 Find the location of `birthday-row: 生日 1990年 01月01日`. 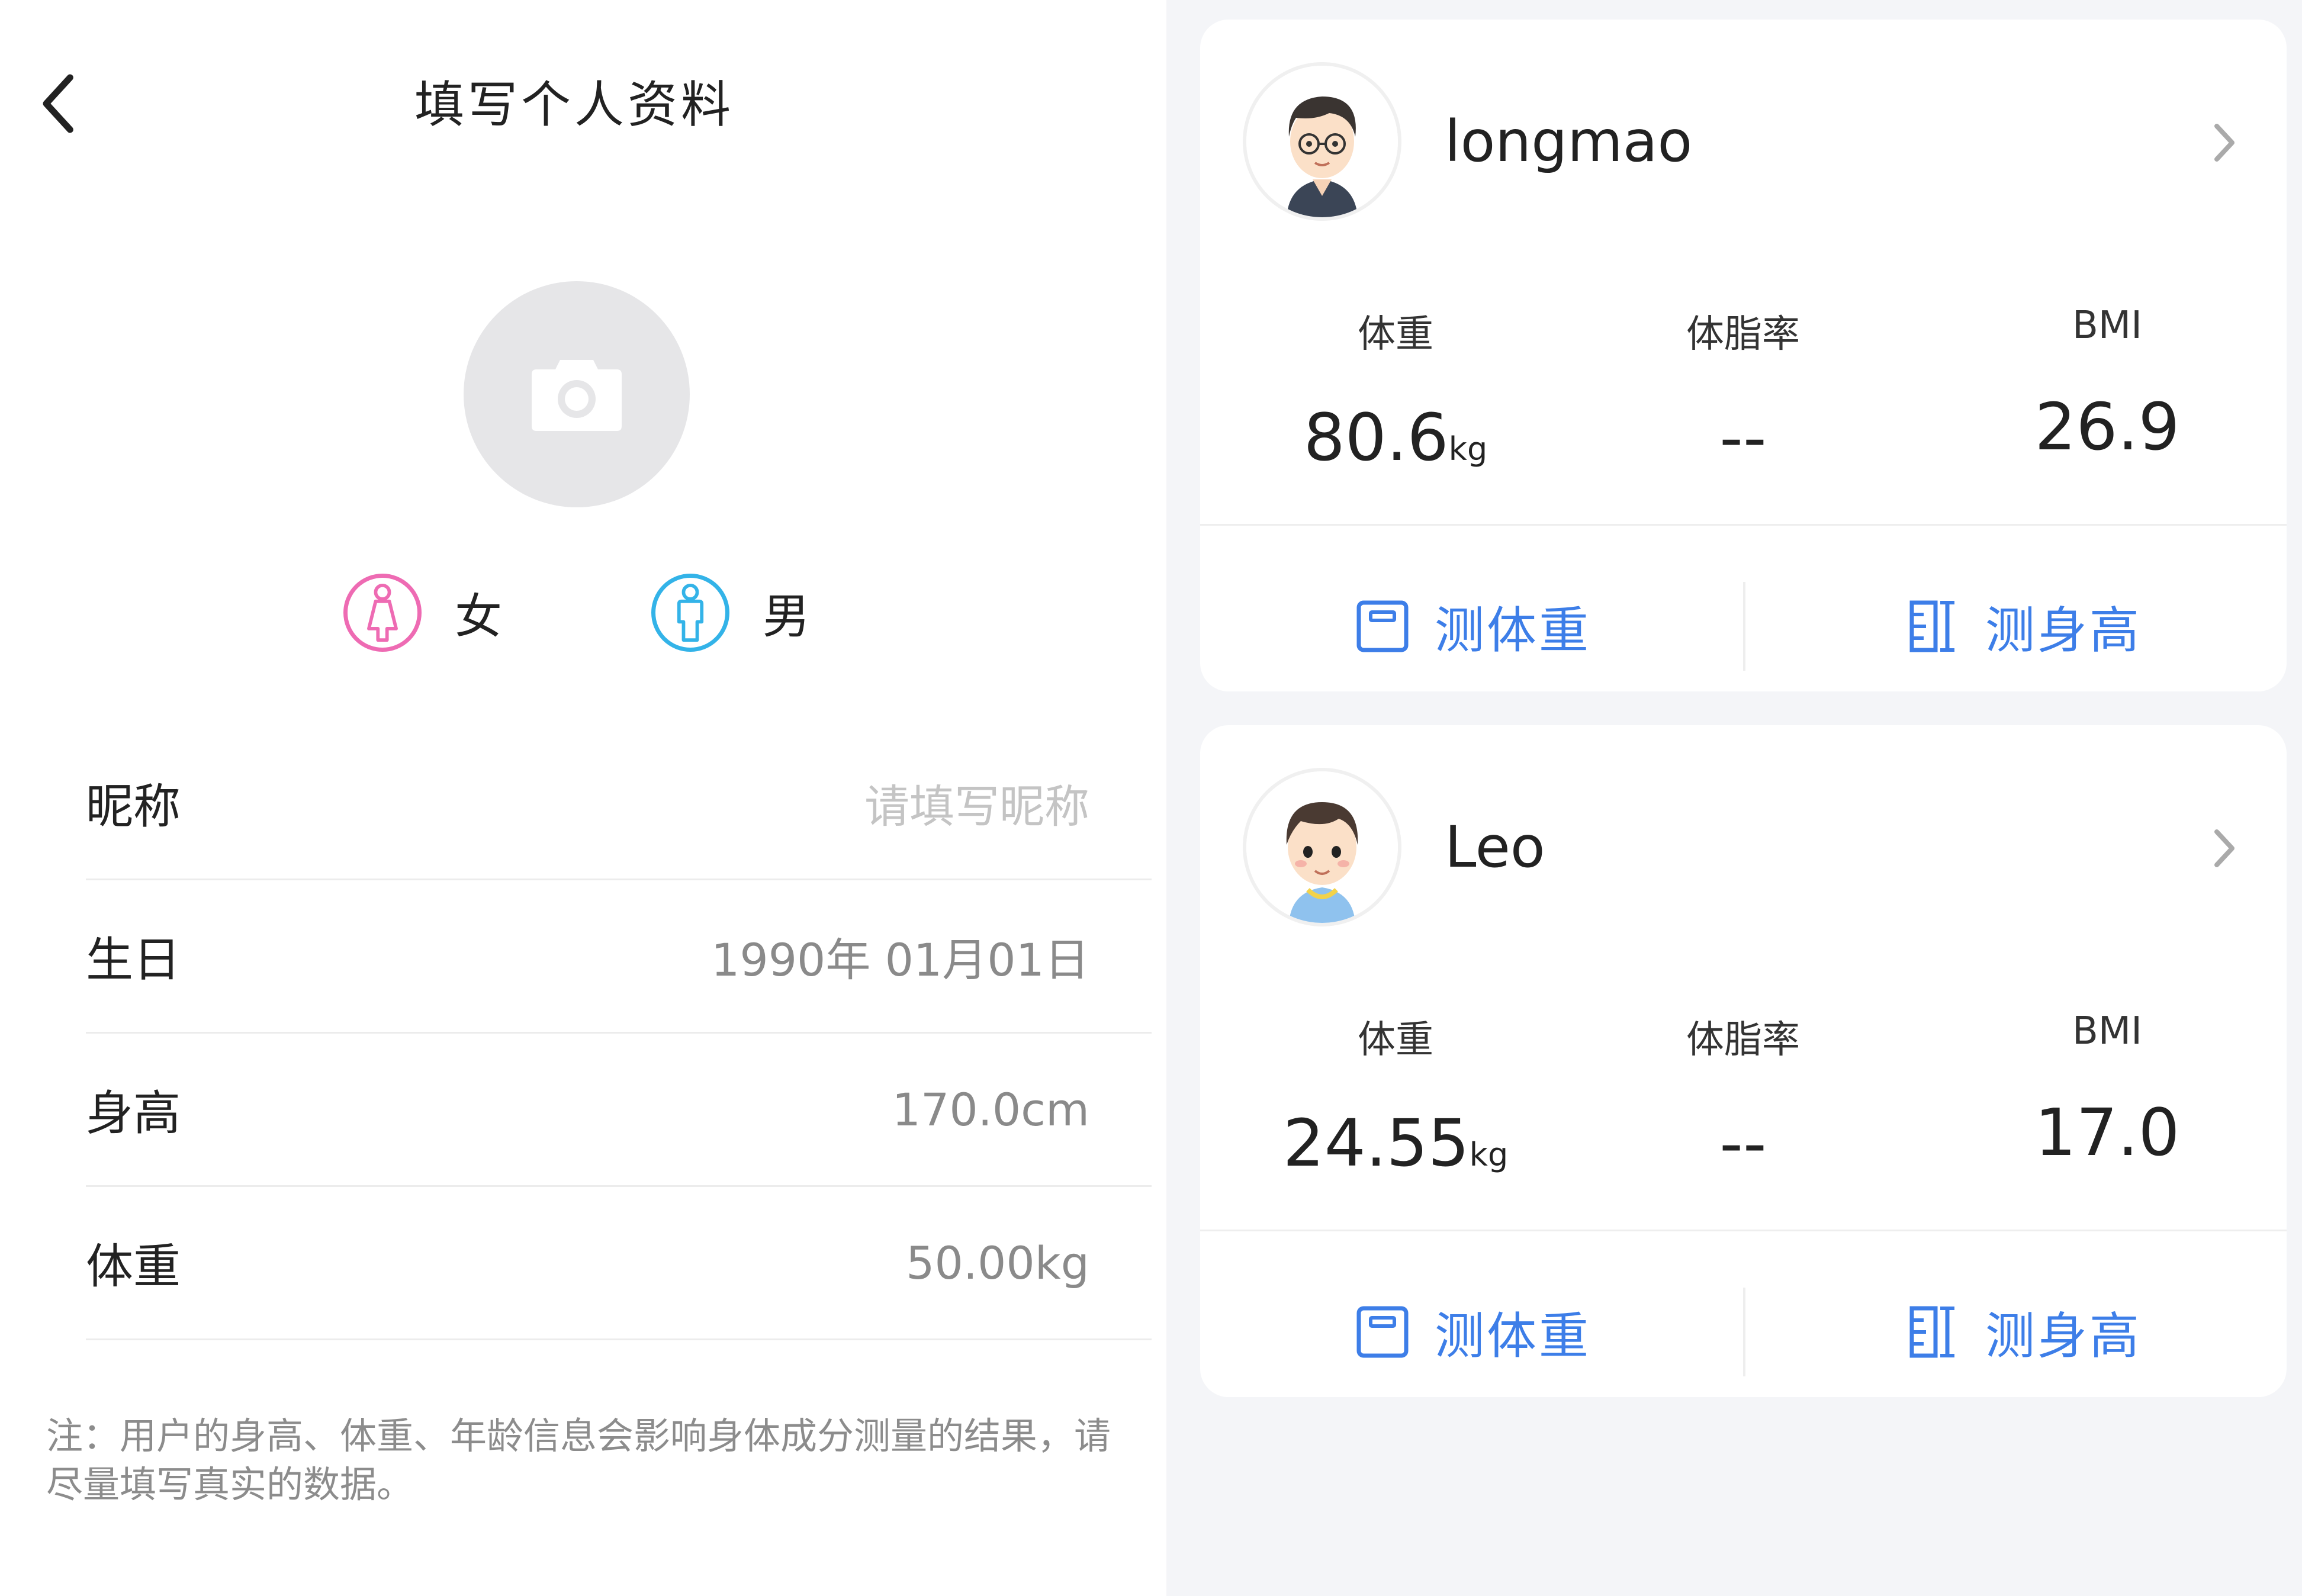

birthday-row: 生日 1990年 01月01日 is located at coordinates (619, 957).